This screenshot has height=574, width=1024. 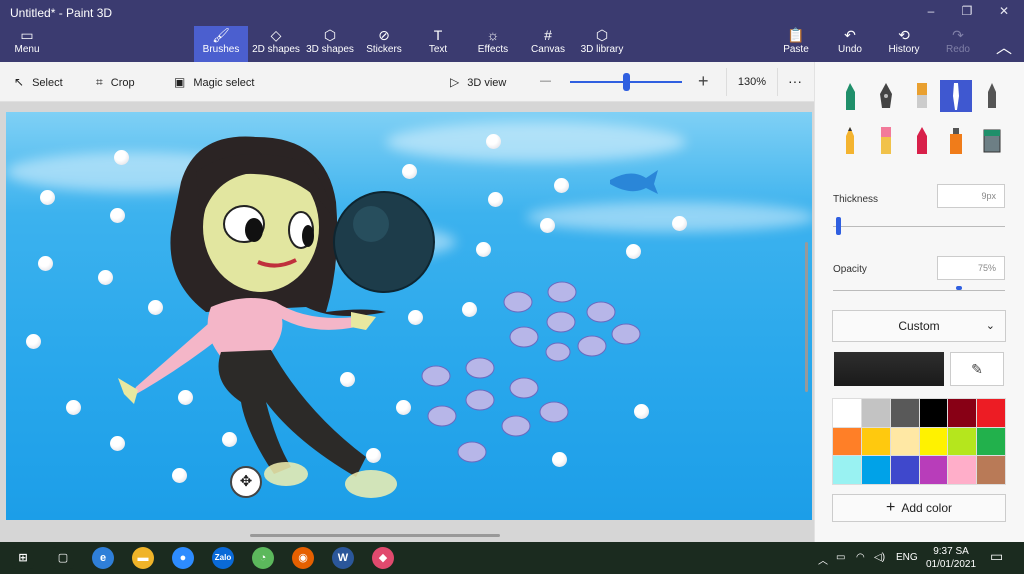 What do you see at coordinates (63, 558) in the screenshot?
I see `task-view-icon: ▢` at bounding box center [63, 558].